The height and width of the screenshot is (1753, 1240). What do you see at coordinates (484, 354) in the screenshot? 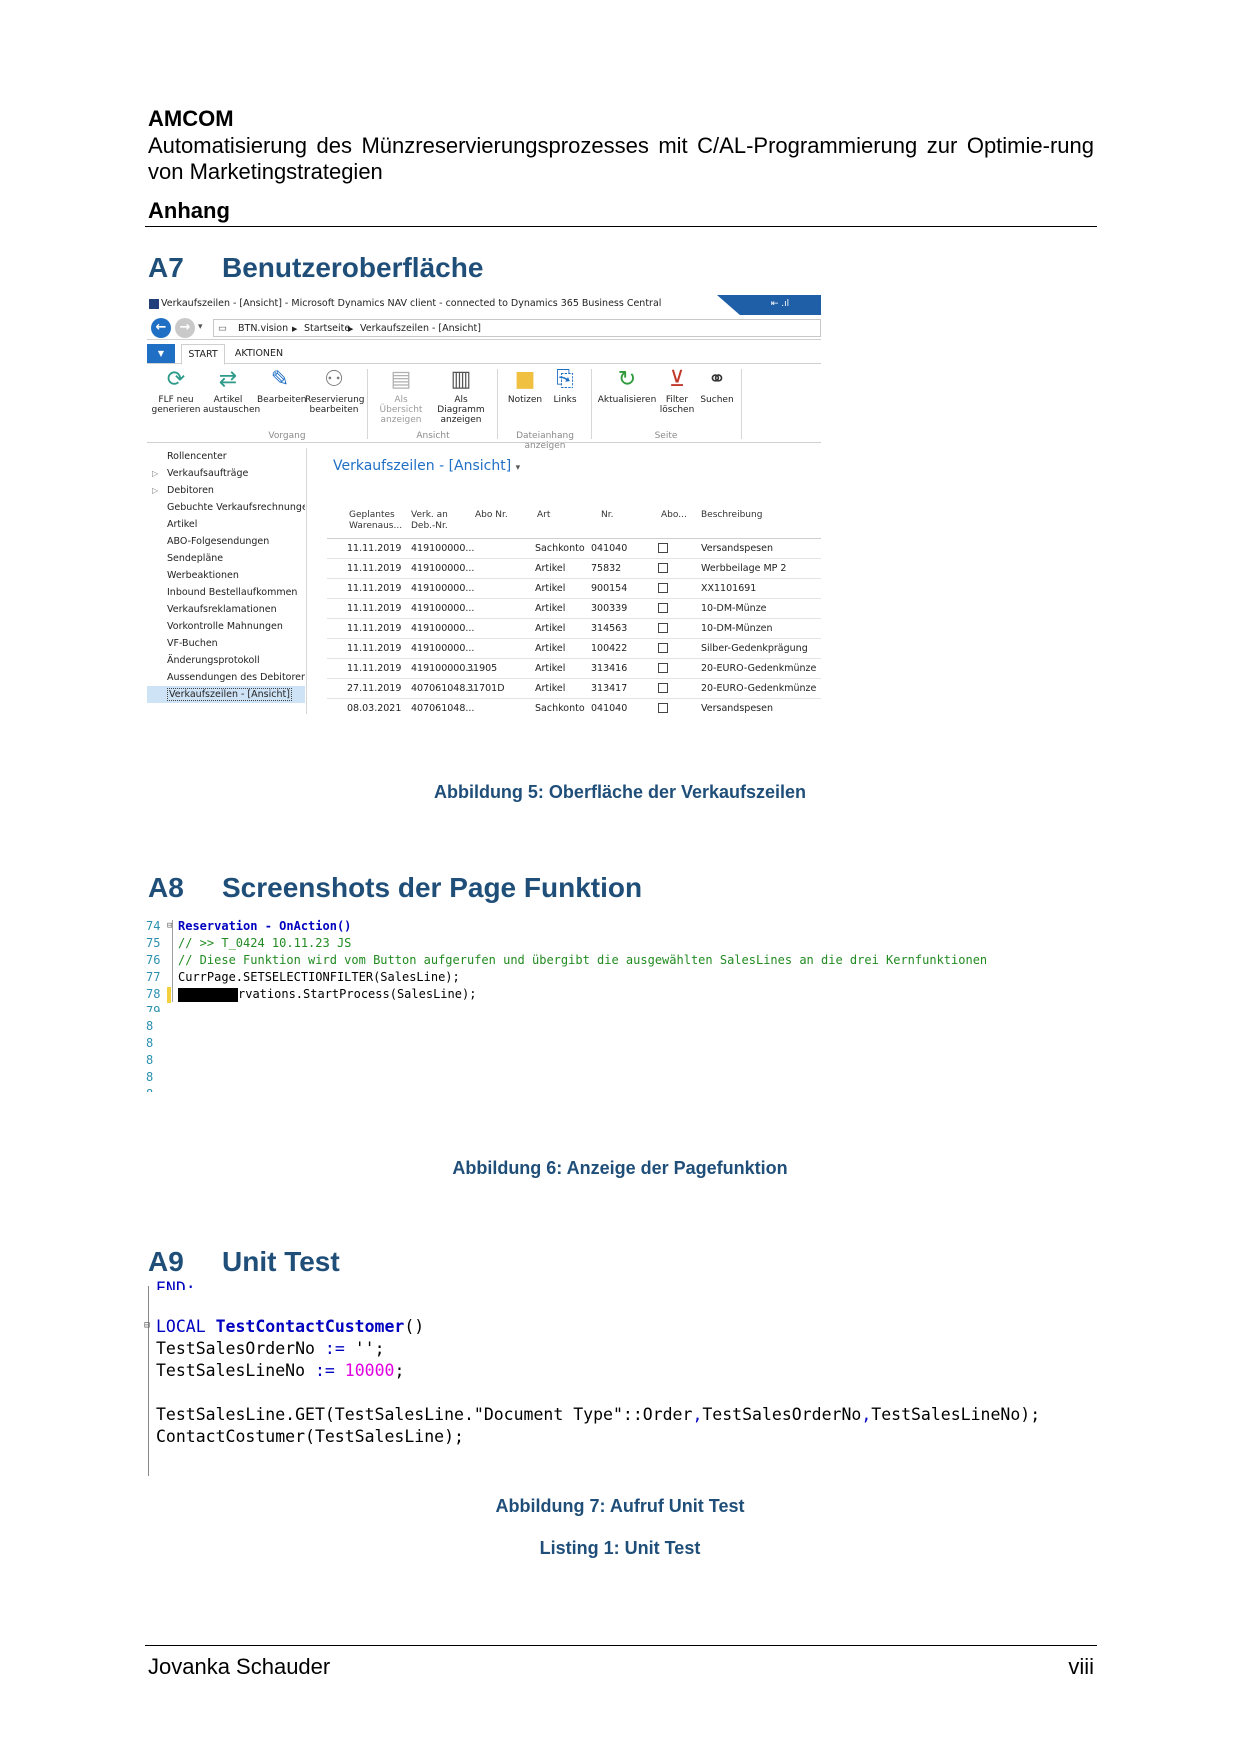
I see `ribbon-tabs: ▼ START AKTIONEN` at bounding box center [484, 354].